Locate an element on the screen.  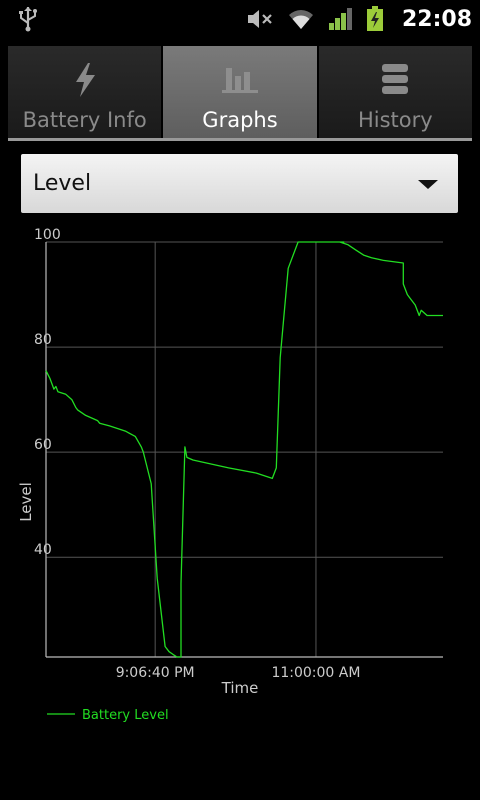
y-tick-label: 100 is located at coordinates (47, 235).